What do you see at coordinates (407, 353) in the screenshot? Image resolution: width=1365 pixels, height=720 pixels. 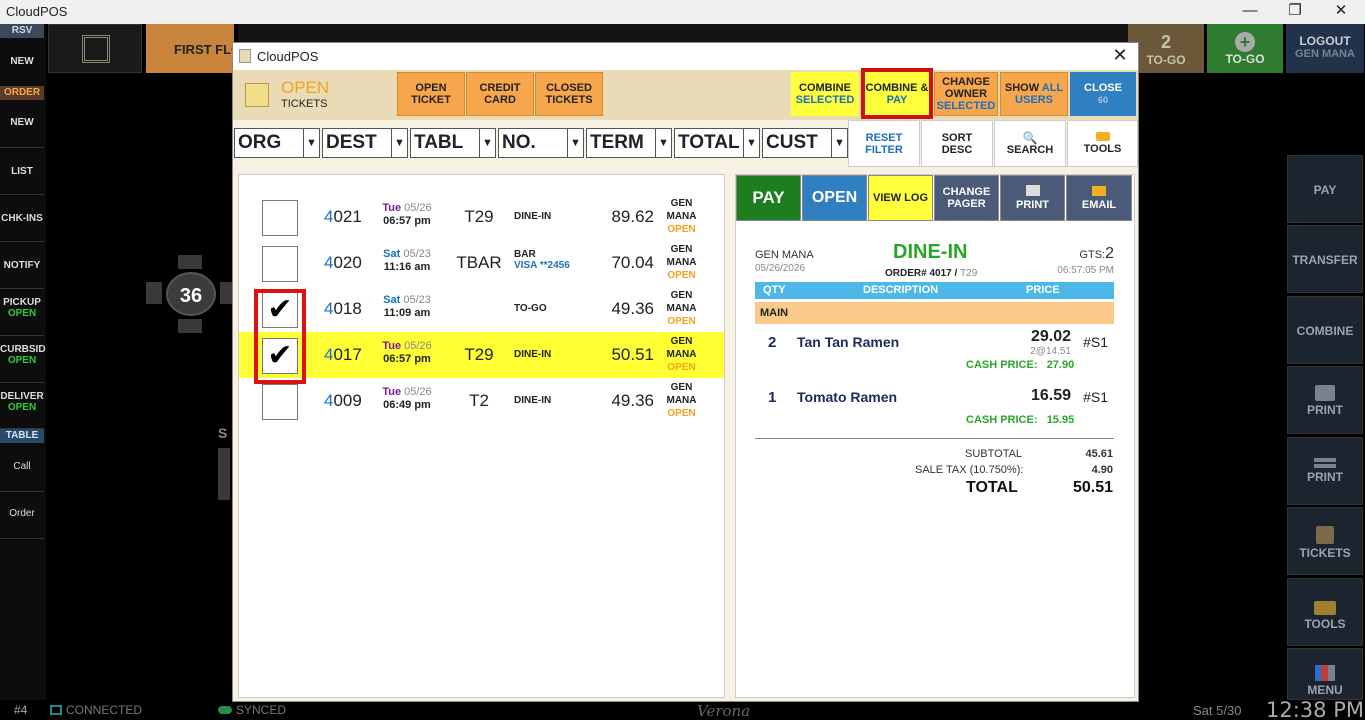 I see `ticket-datetime: Tue 05/26 06:57 pm` at bounding box center [407, 353].